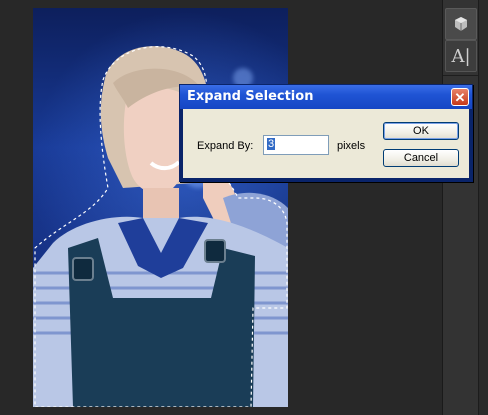 Image resolution: width=488 pixels, height=415 pixels. What do you see at coordinates (326, 97) in the screenshot?
I see `dialog-titlebar: Expand Selection ✕` at bounding box center [326, 97].